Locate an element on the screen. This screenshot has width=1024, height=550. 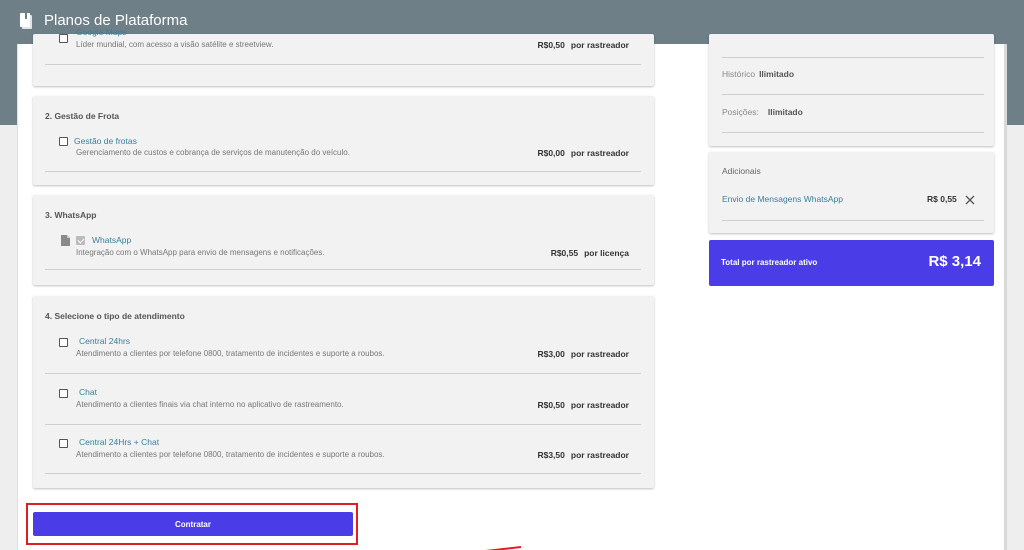
central-24hrs-label: Central 24hrs is located at coordinates (104, 341).